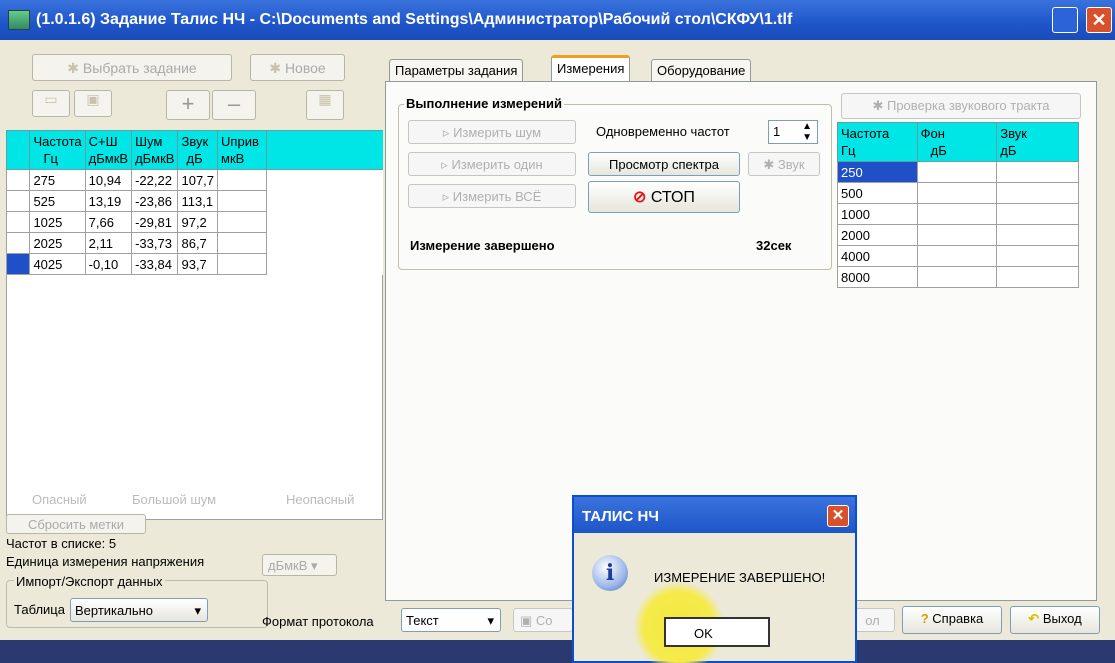 This screenshot has height=663, width=1115. Describe the element at coordinates (320, 499) in the screenshot. I see `mark-safe: Неопасный` at that location.